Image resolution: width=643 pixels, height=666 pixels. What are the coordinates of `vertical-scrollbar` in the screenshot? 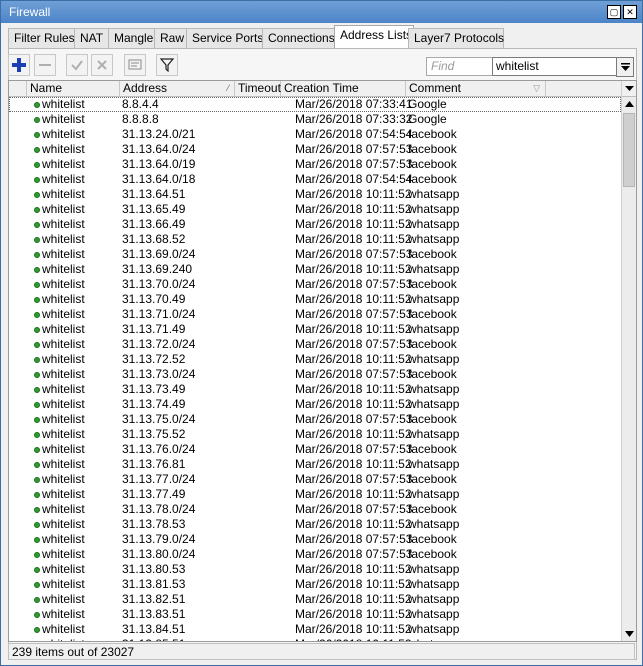 It's located at (628, 361).